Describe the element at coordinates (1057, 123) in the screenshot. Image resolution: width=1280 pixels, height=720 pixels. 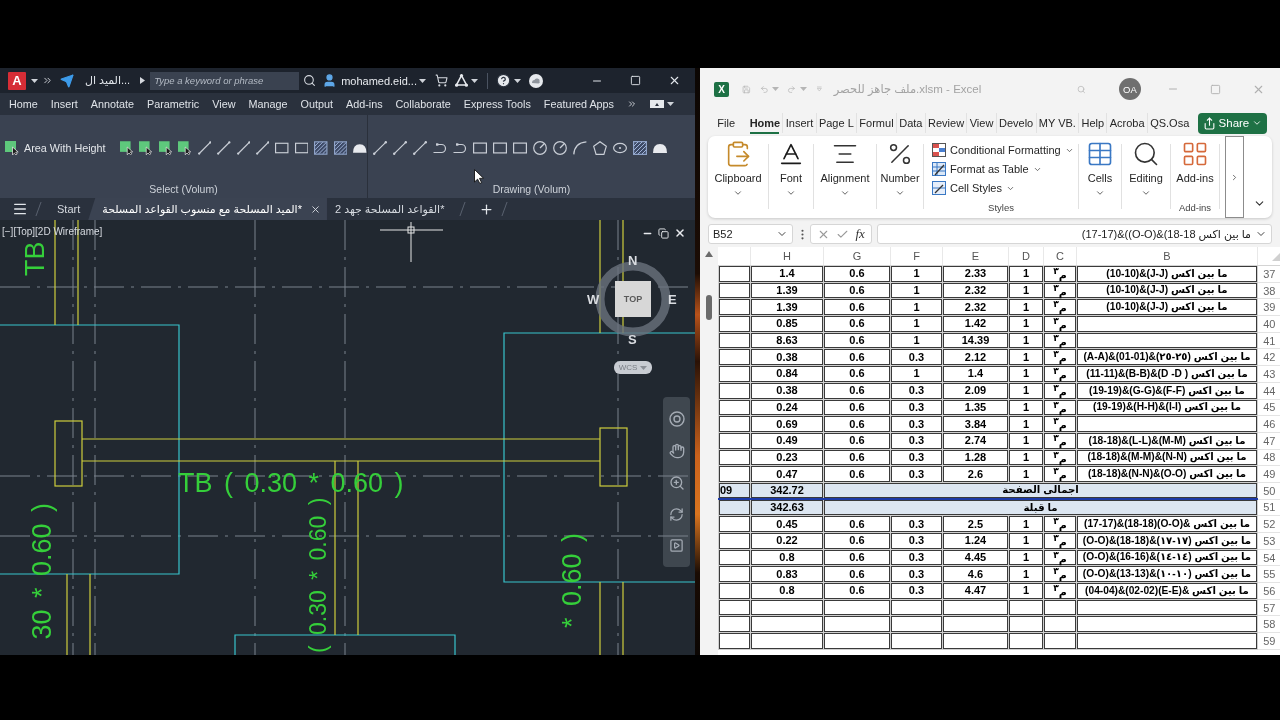
I see `ribbon-tab: MY VB.` at that location.